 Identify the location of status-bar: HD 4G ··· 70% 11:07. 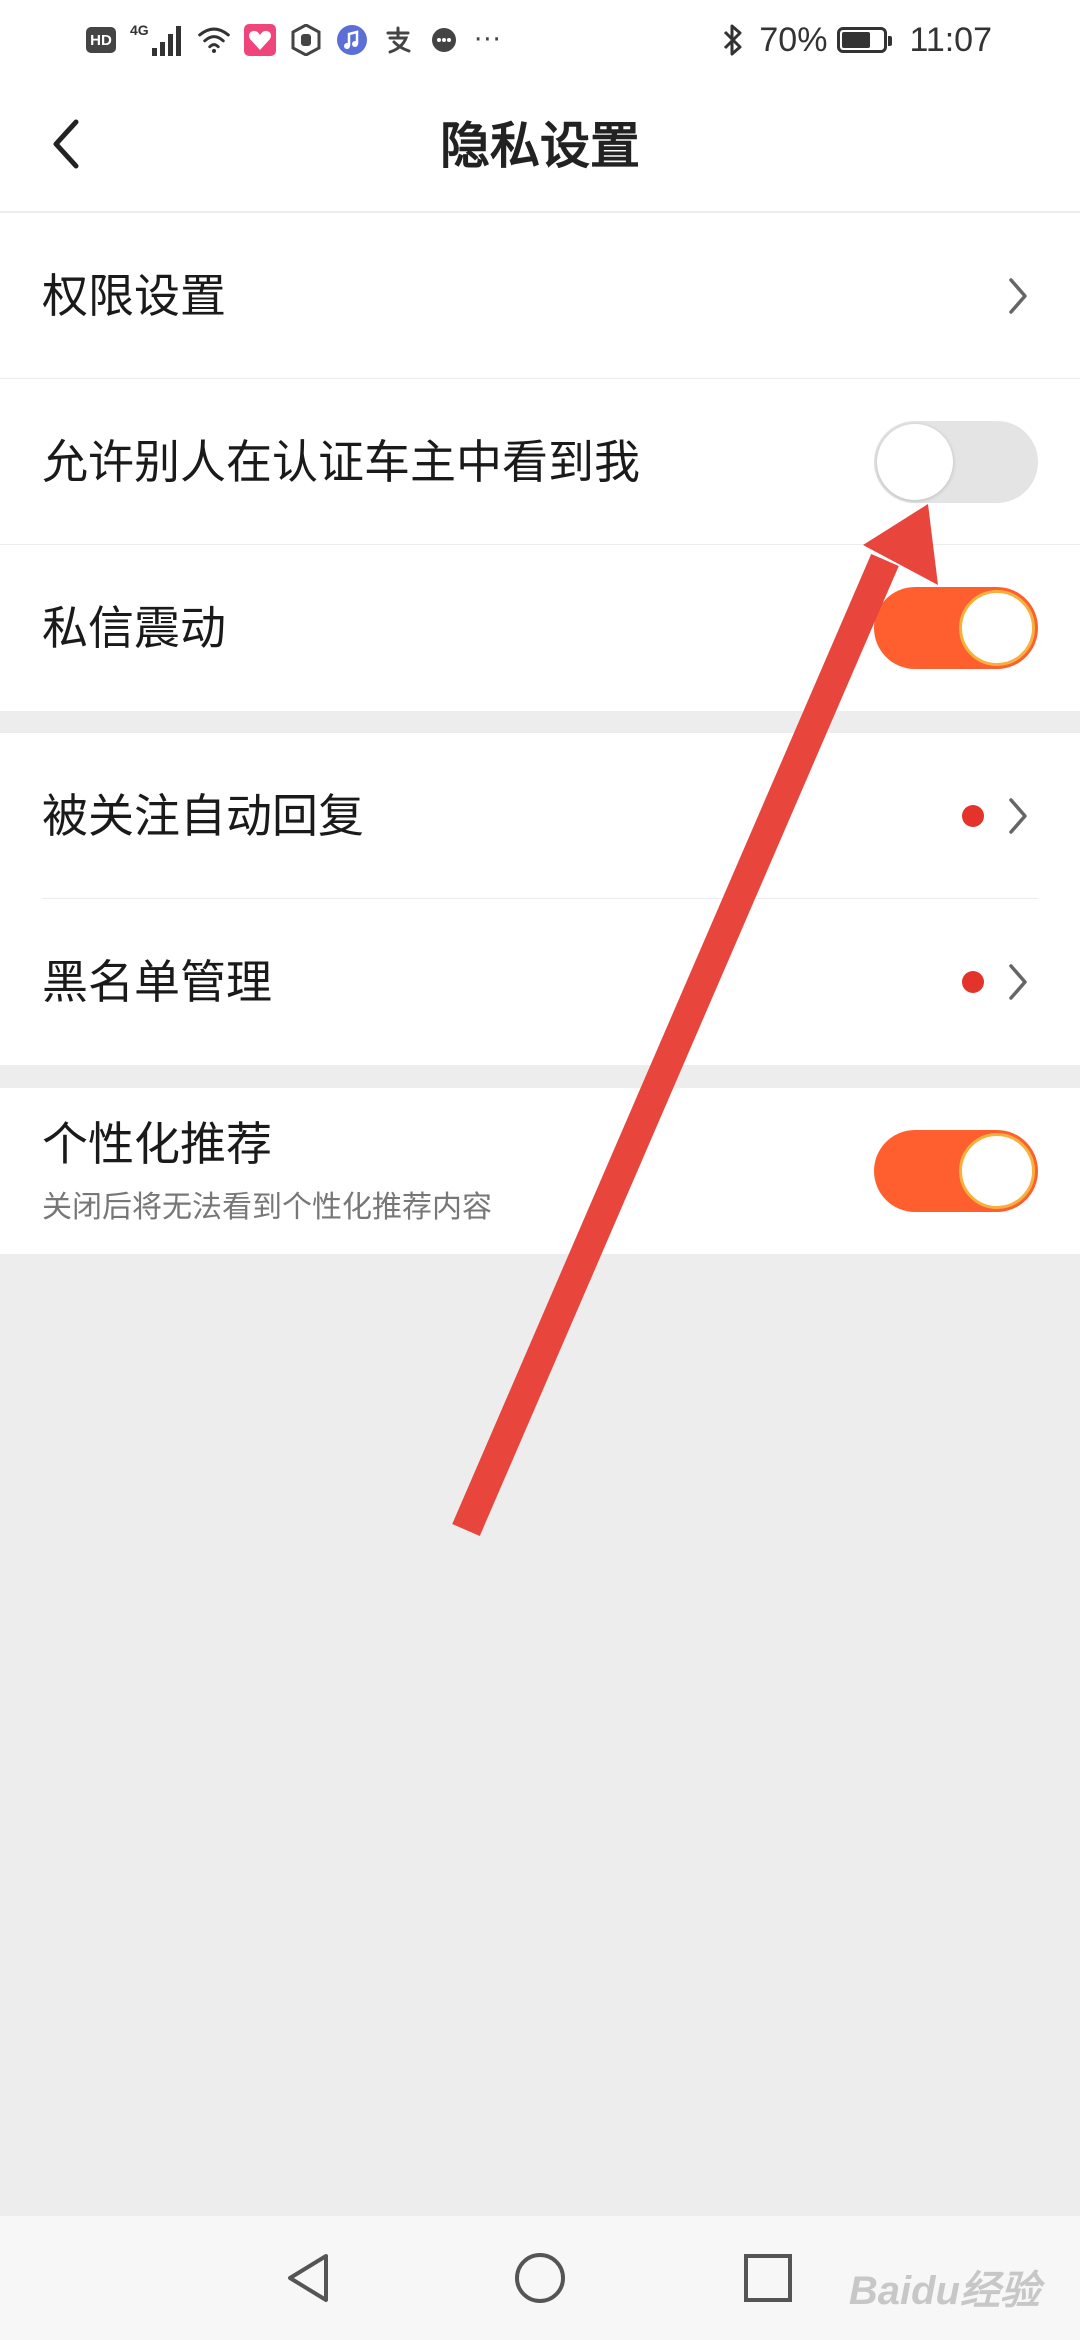
(540, 40).